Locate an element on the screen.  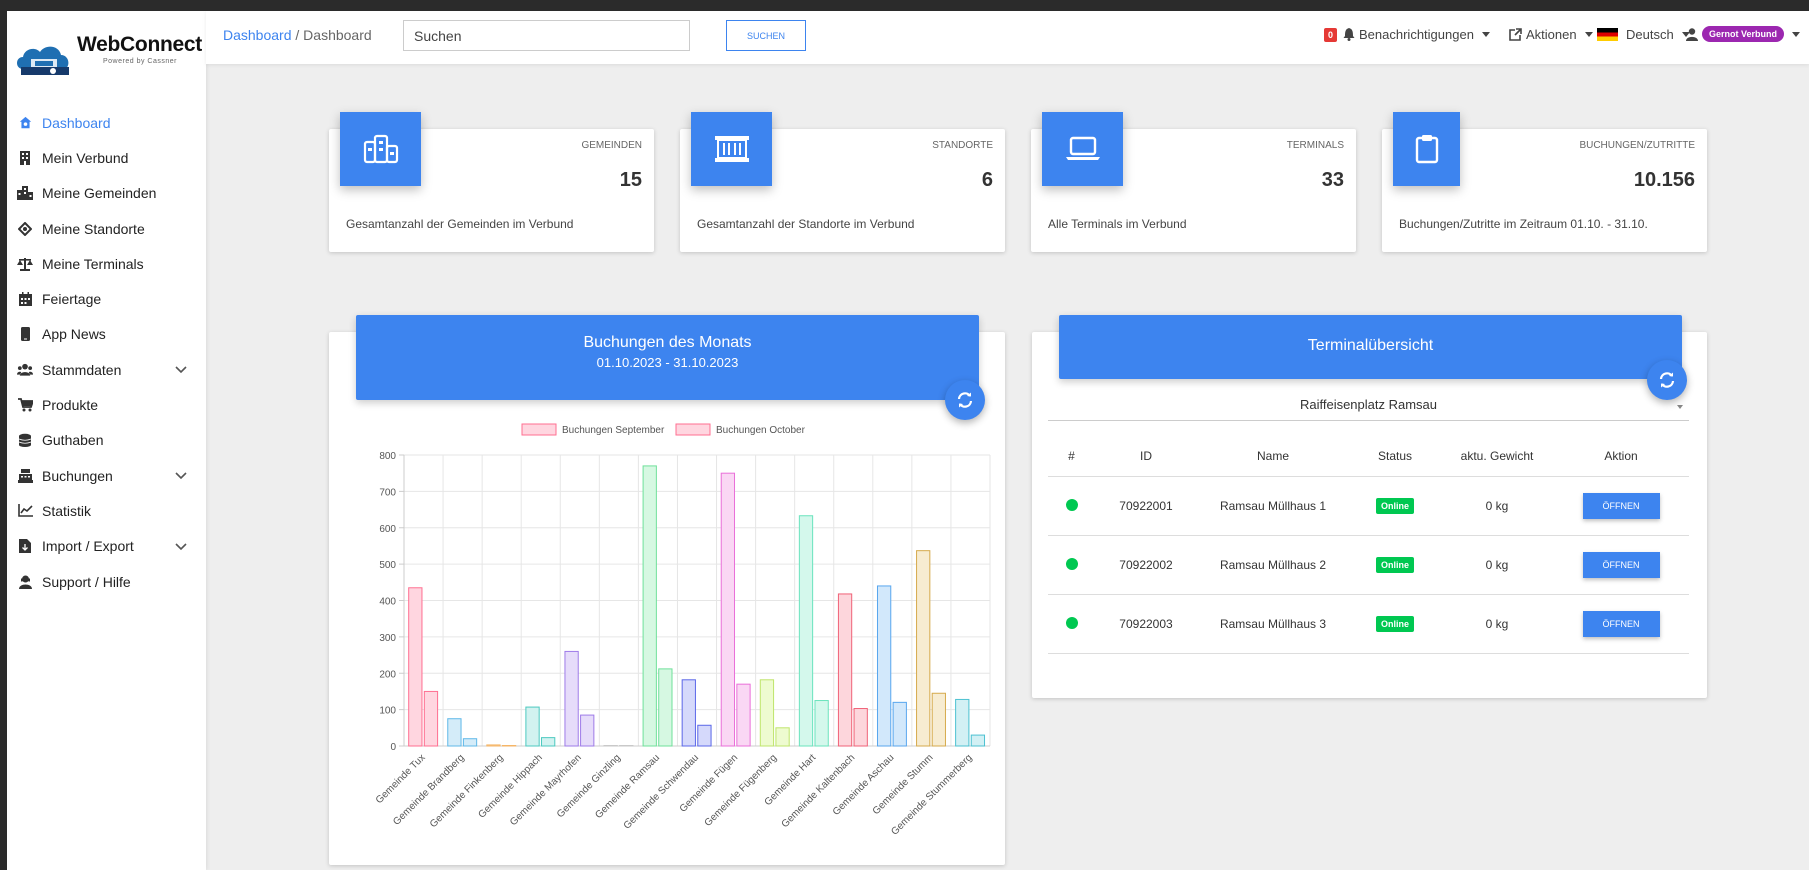
file-import-icon is located at coordinates (25, 546).